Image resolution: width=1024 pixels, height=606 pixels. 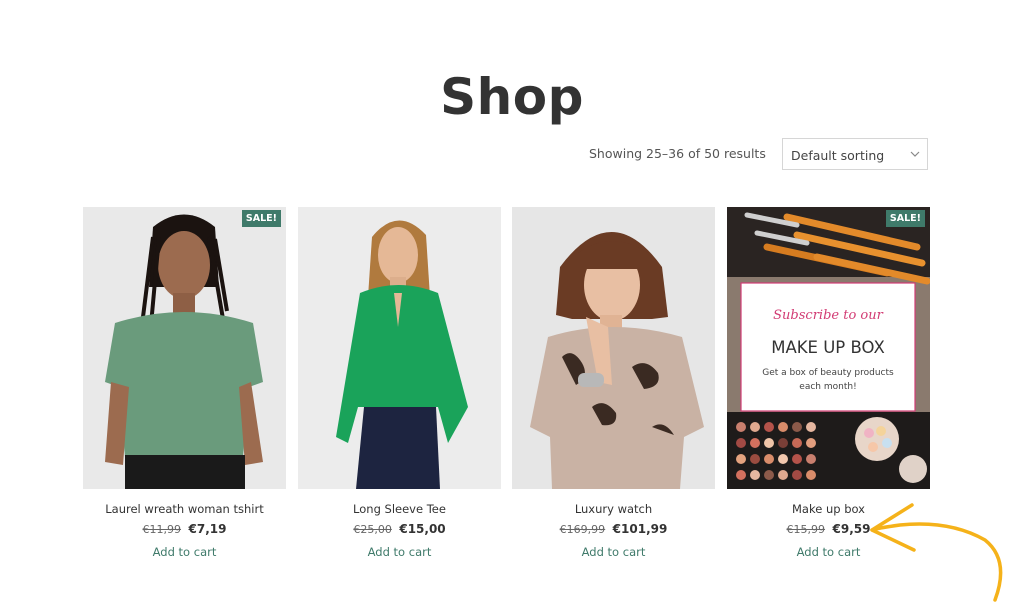 What do you see at coordinates (936, 552) in the screenshot?
I see `annotation-arrow-icon` at bounding box center [936, 552].